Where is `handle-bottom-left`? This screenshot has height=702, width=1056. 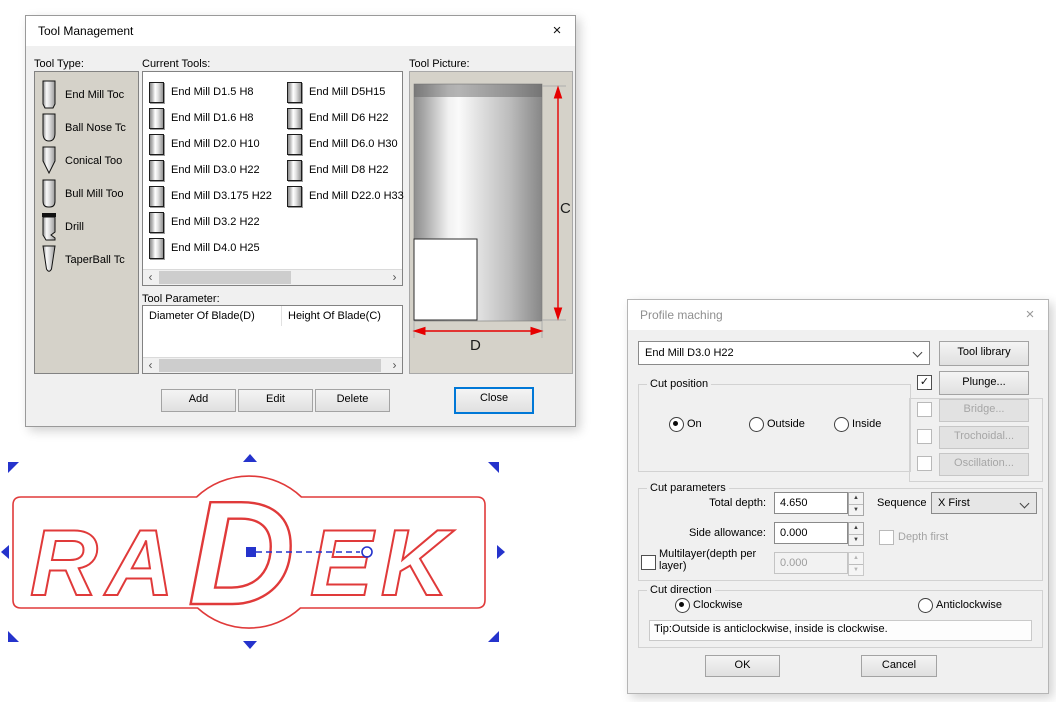
handle-bottom-left is located at coordinates (13, 636).